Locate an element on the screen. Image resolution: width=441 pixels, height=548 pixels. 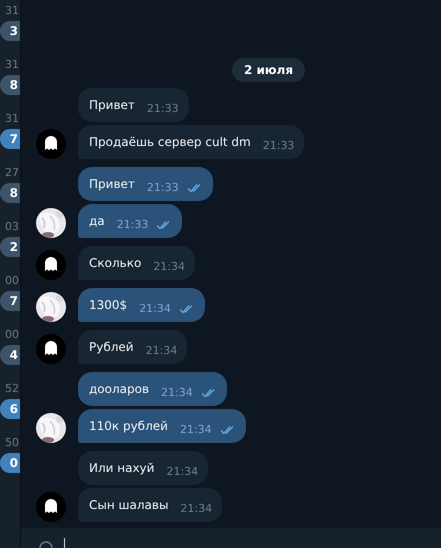
message-text: Рублей is located at coordinates (111, 347).